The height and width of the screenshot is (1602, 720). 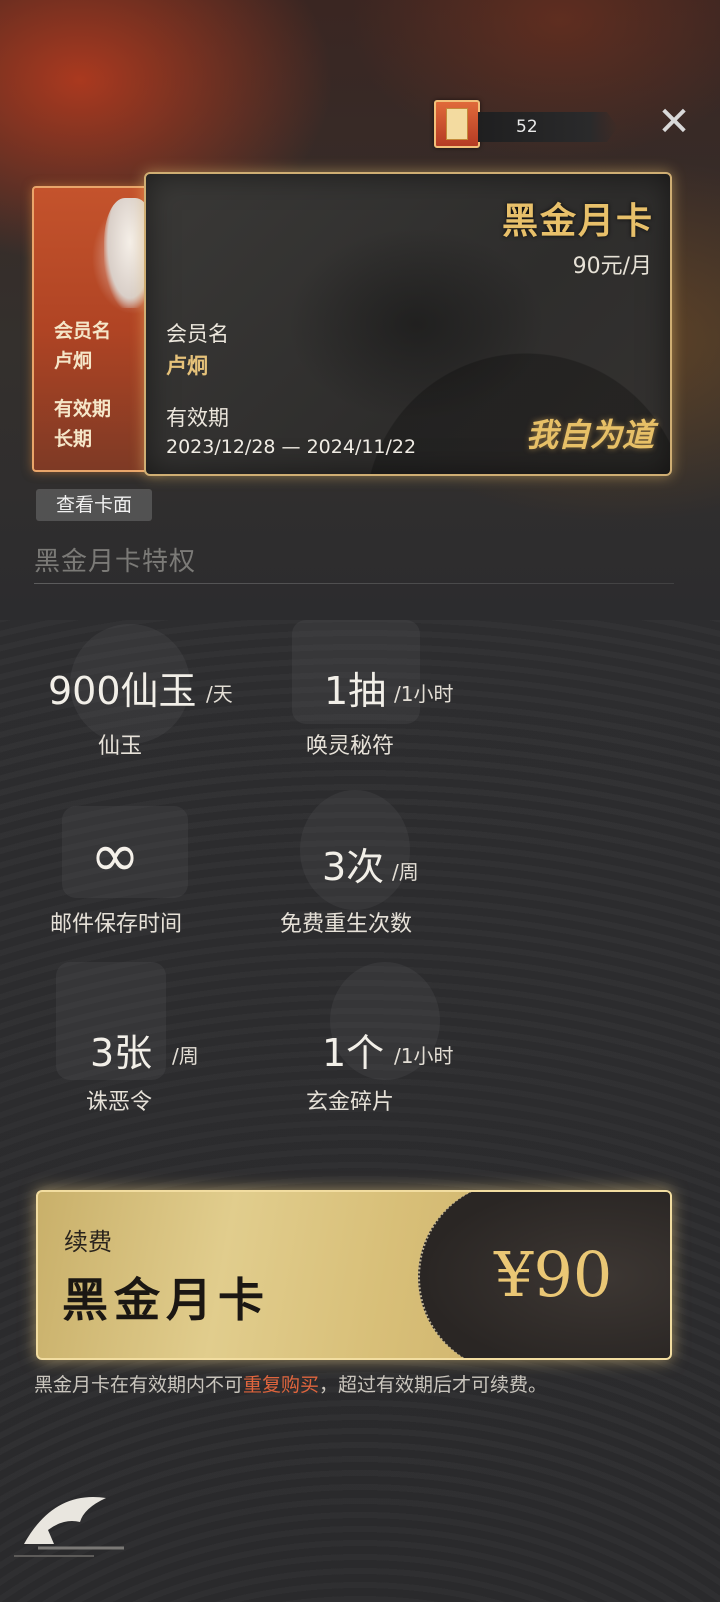 What do you see at coordinates (119, 1102) in the screenshot?
I see `perk-name: 诛恶令` at bounding box center [119, 1102].